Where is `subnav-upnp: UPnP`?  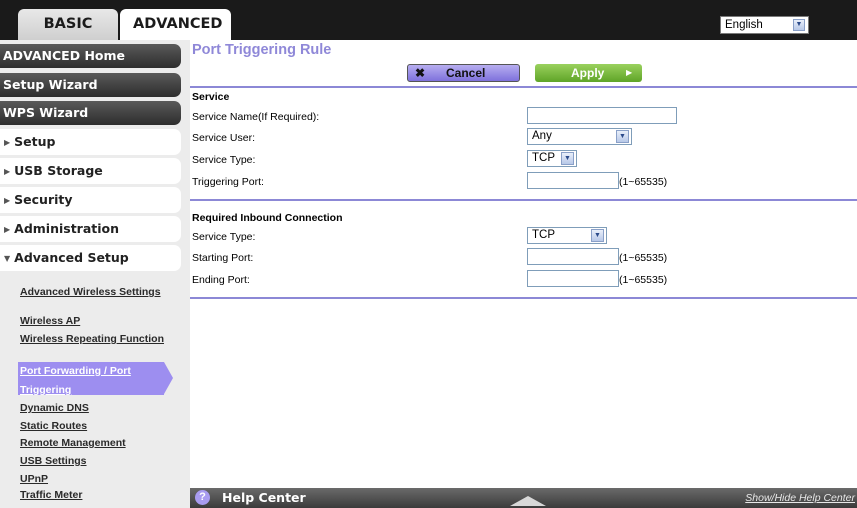
subnav-upnp: UPnP is located at coordinates (95, 479).